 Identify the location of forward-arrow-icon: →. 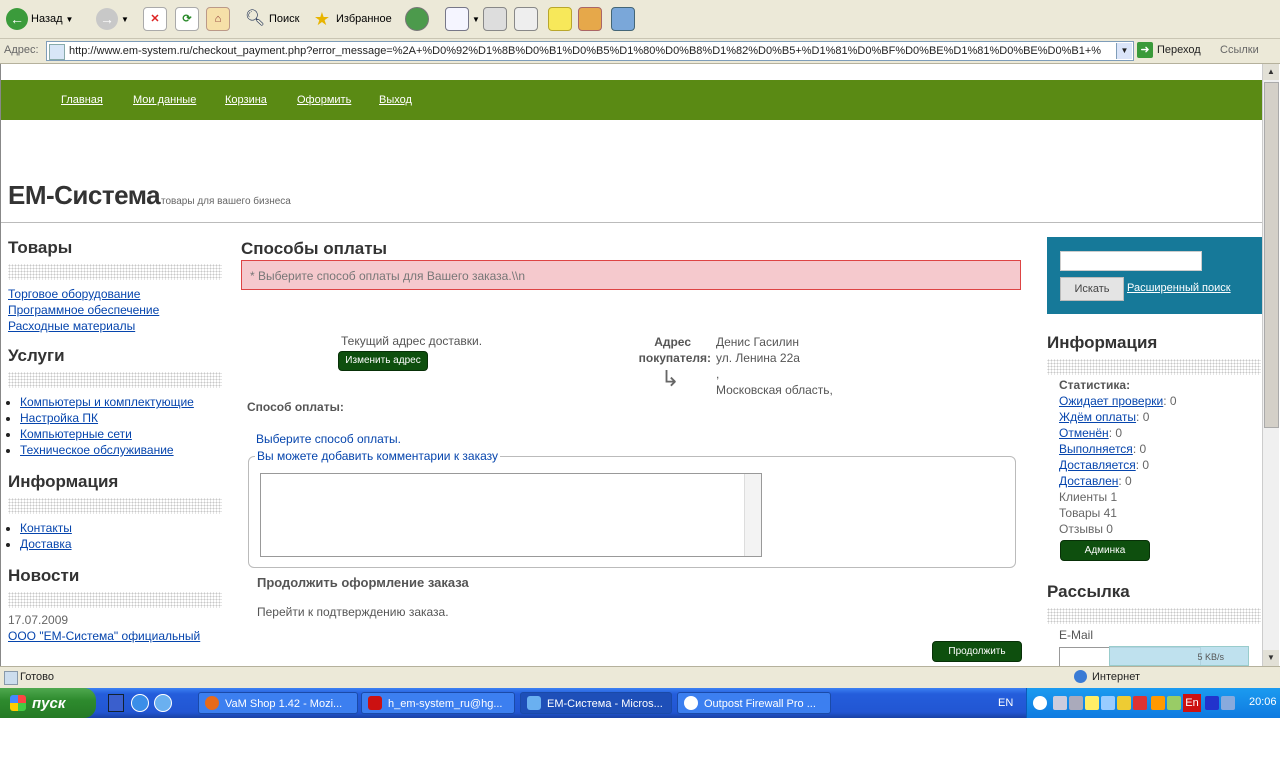
(107, 19).